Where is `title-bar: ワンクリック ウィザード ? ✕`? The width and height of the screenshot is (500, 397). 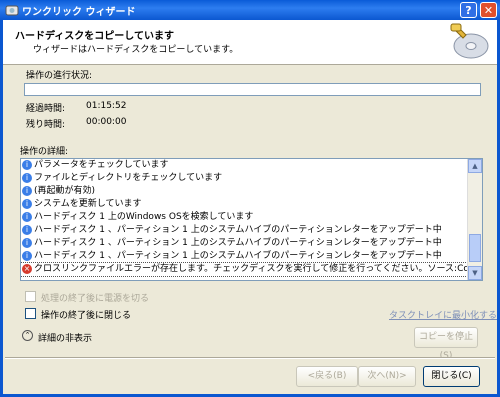
title-bar: ワンクリック ウィザード ? ✕ is located at coordinates (250, 10).